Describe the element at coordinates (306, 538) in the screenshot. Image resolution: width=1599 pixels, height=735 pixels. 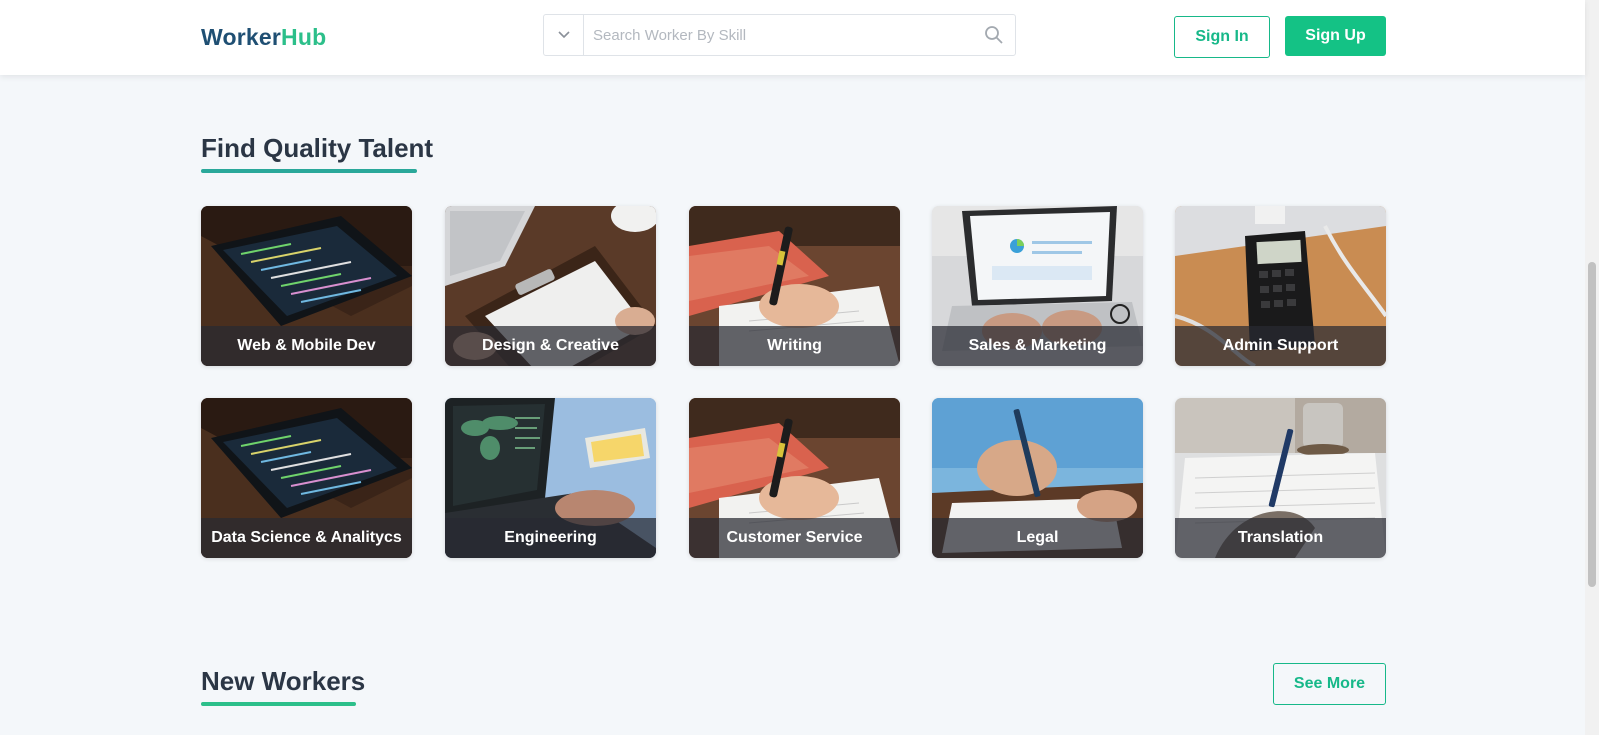
I see `category-label: Data Science & Analitycs` at that location.